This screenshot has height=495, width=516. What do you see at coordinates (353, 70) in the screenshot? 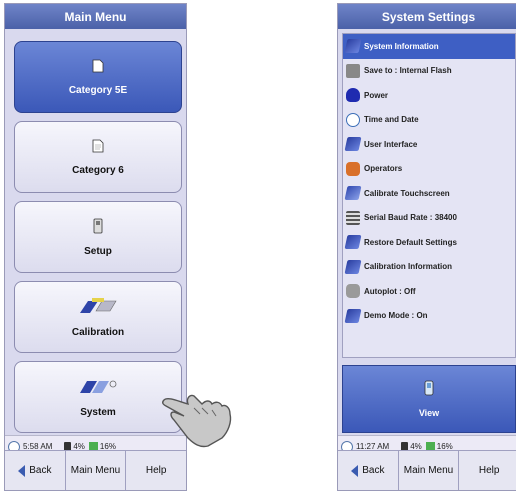
I see `disk-icon` at bounding box center [353, 70].